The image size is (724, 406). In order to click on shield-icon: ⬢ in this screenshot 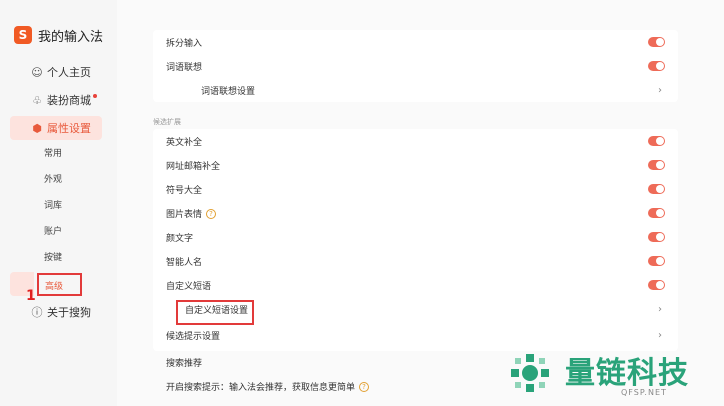, I will do `click(37, 128)`.